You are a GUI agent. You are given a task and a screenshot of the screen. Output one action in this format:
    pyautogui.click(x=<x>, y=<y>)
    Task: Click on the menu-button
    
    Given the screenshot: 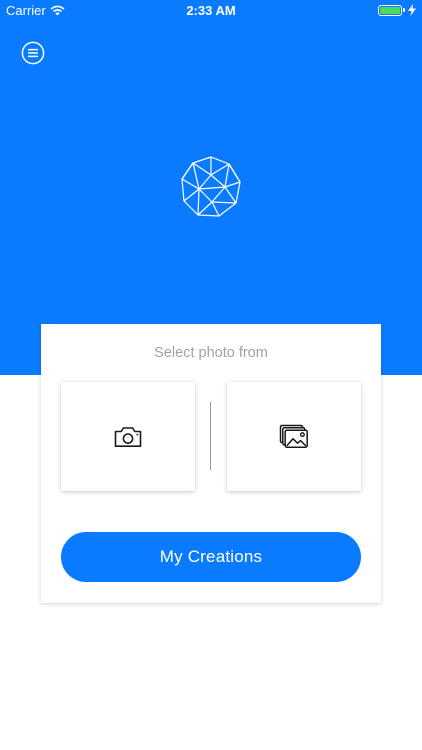 What is the action you would take?
    pyautogui.click(x=33, y=53)
    